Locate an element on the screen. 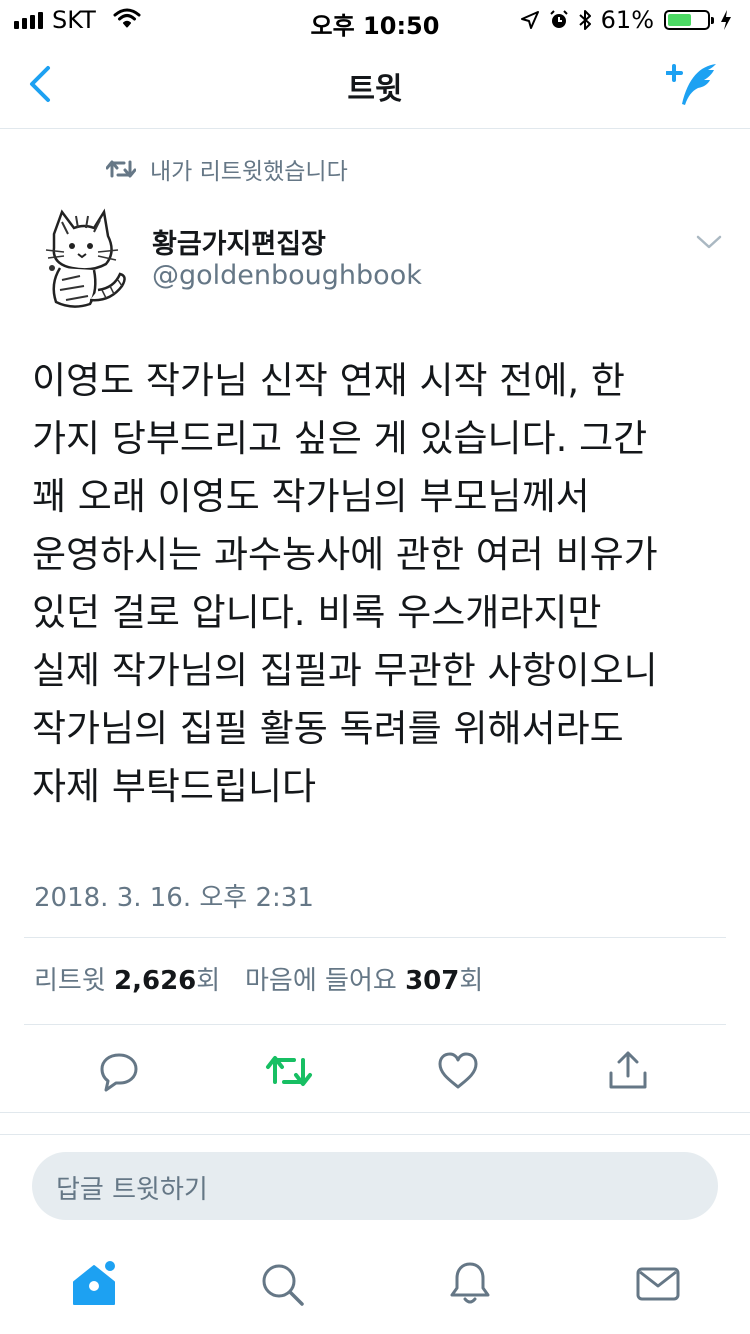 The image size is (750, 1334). compose-tweet-icon is located at coordinates (694, 84).